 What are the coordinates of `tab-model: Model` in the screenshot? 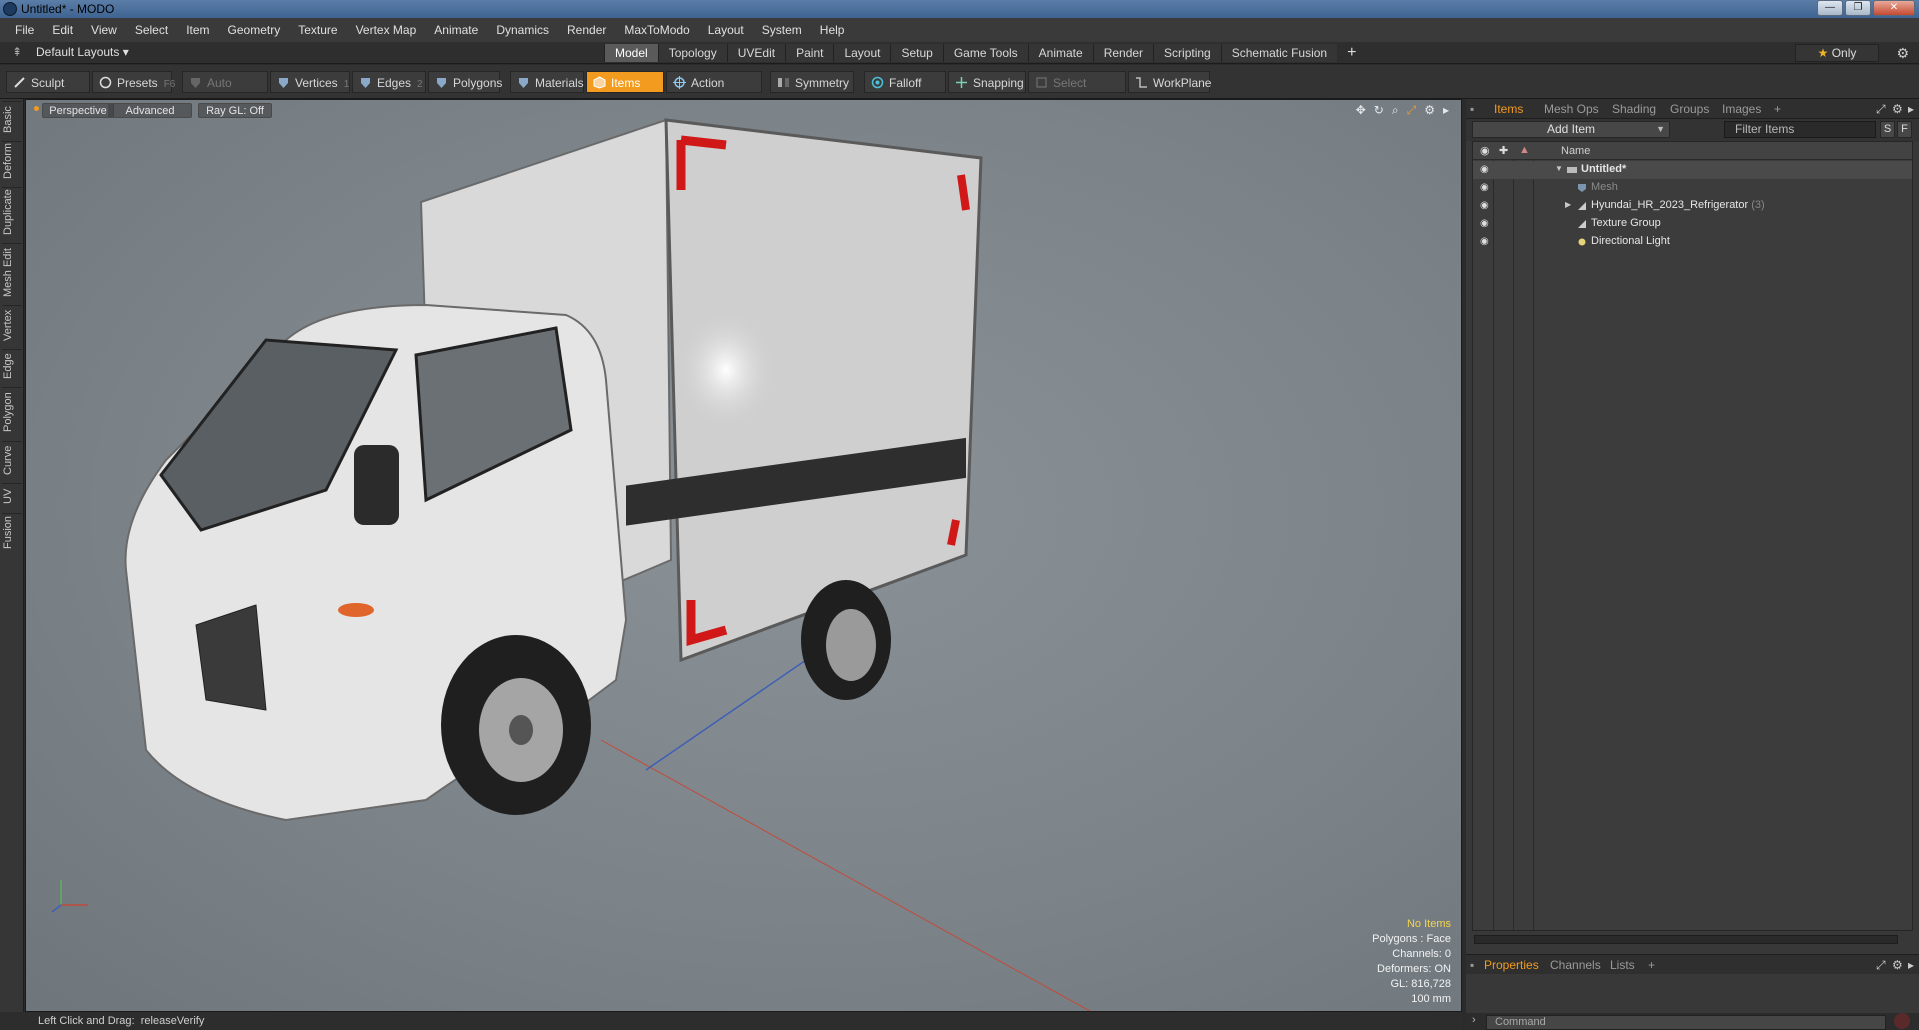 It's located at (631, 53).